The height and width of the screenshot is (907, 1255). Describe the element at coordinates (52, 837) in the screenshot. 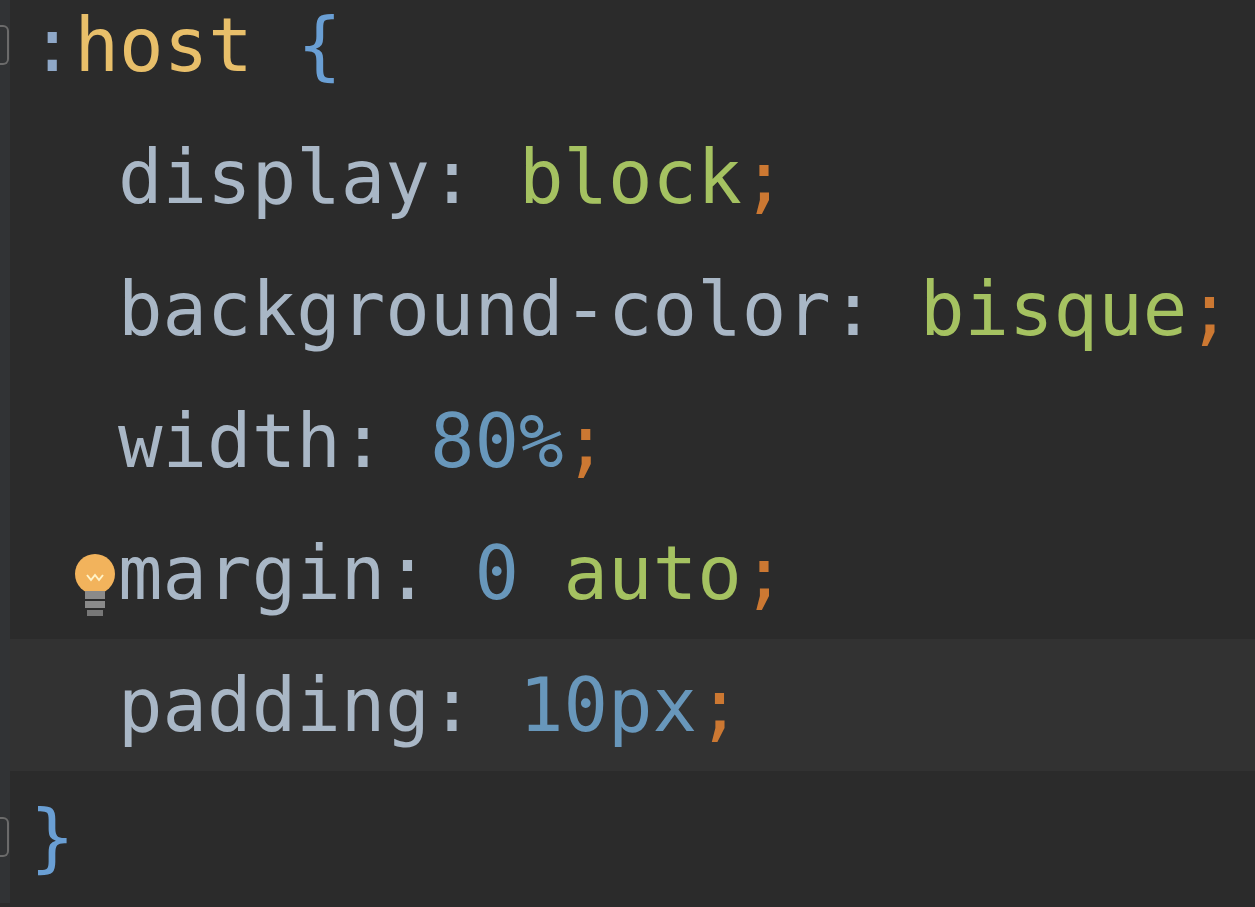

I see `code-line: }` at that location.